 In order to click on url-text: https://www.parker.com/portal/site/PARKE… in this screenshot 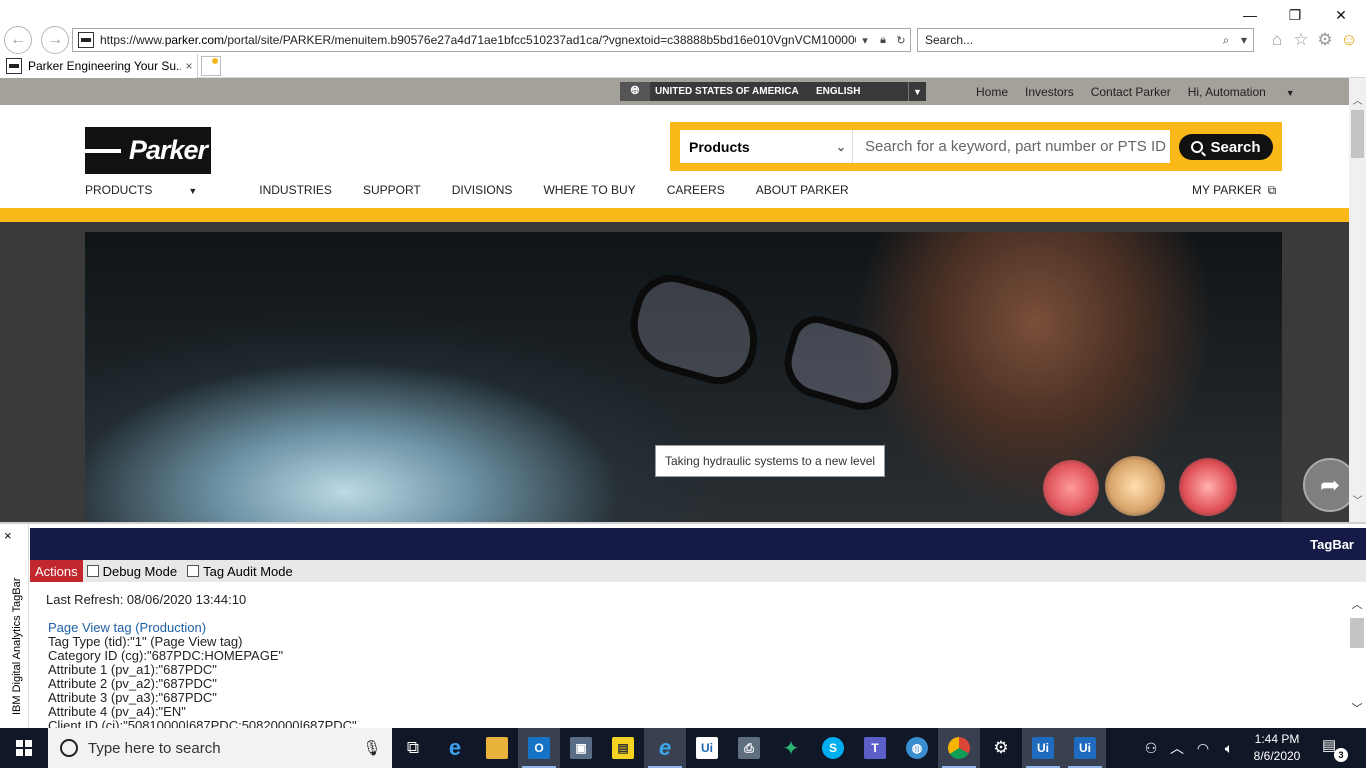, I will do `click(478, 40)`.